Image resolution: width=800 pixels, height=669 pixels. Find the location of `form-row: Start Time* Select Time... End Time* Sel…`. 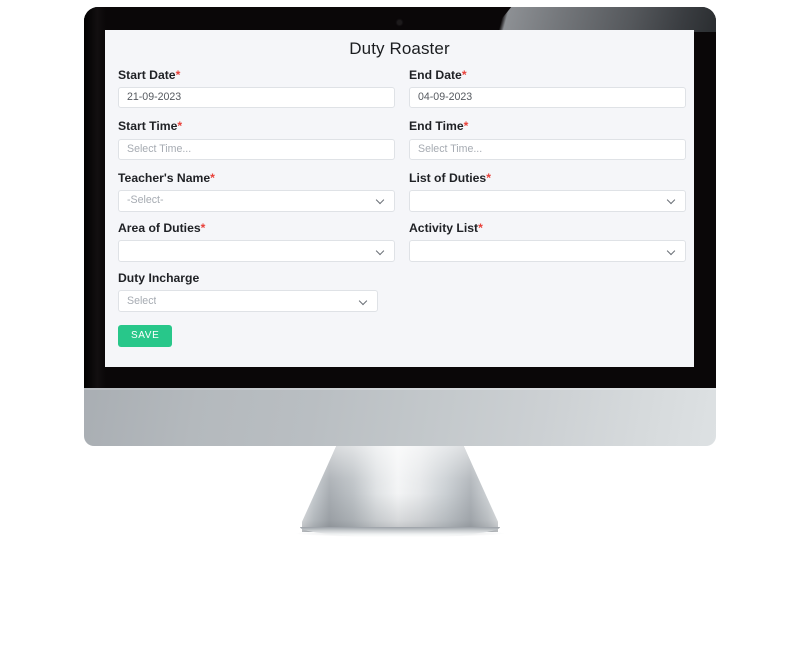

form-row: Start Time* Select Time... End Time* Sel… is located at coordinates (402, 144).